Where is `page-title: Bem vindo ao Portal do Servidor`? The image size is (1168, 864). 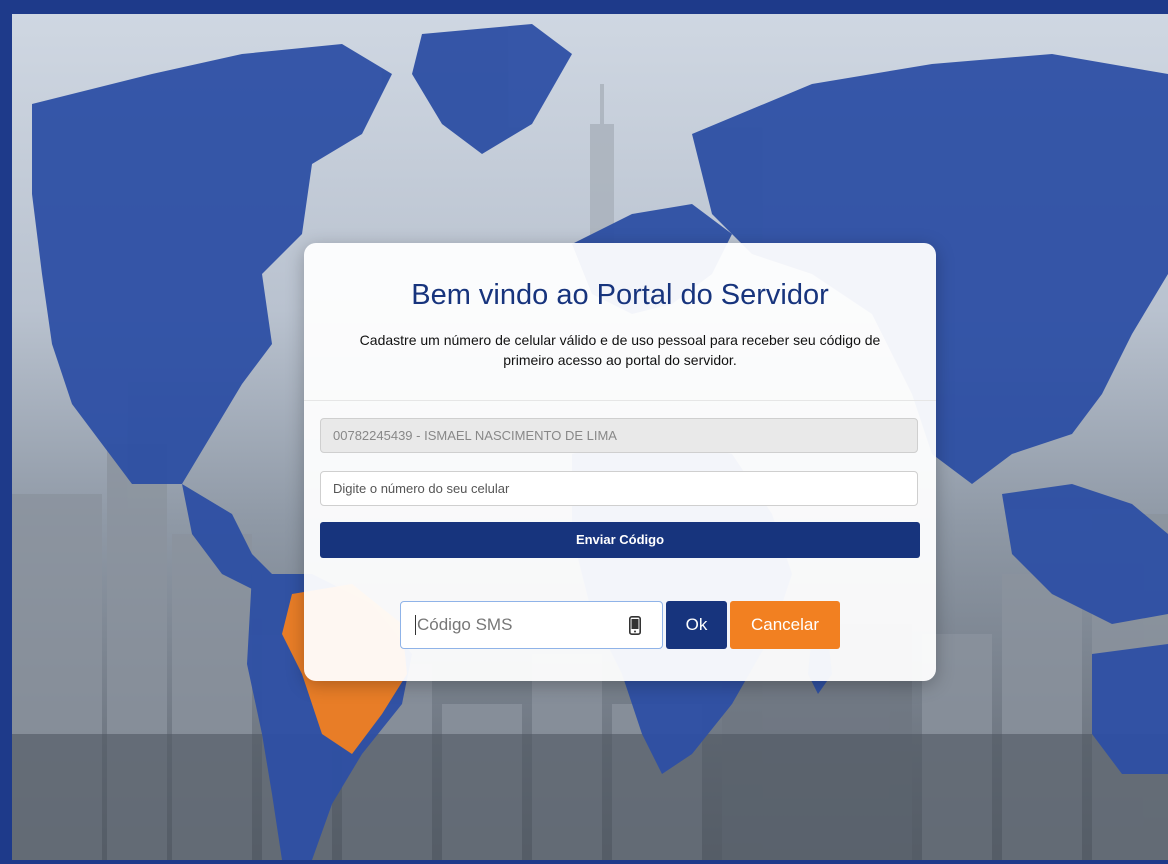 page-title: Bem vindo ao Portal do Servidor is located at coordinates (620, 295).